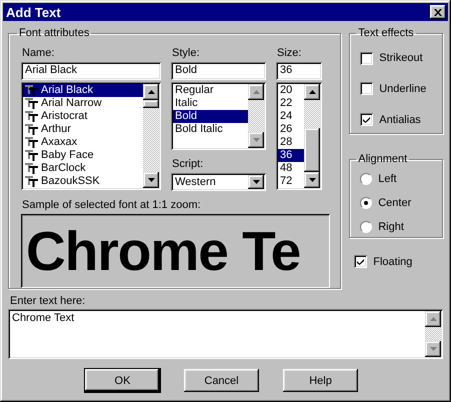  Describe the element at coordinates (391, 227) in the screenshot. I see `radio-label: Right` at that location.